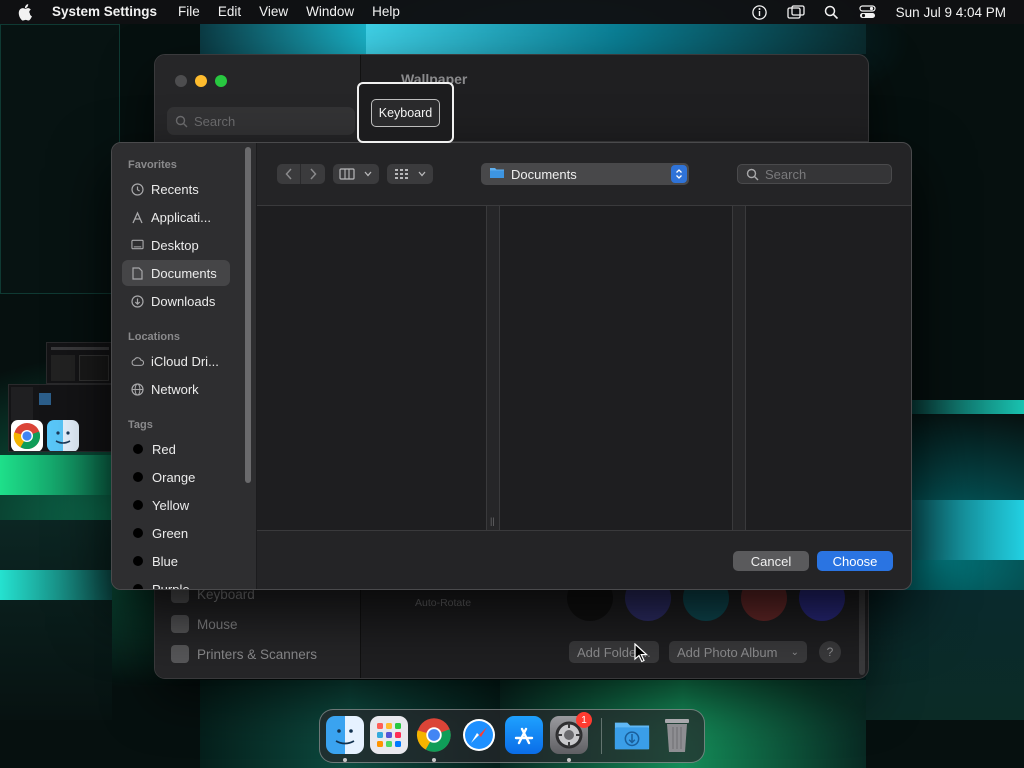  I want to click on sidebar-tag-orange: Orange, so click(176, 477).